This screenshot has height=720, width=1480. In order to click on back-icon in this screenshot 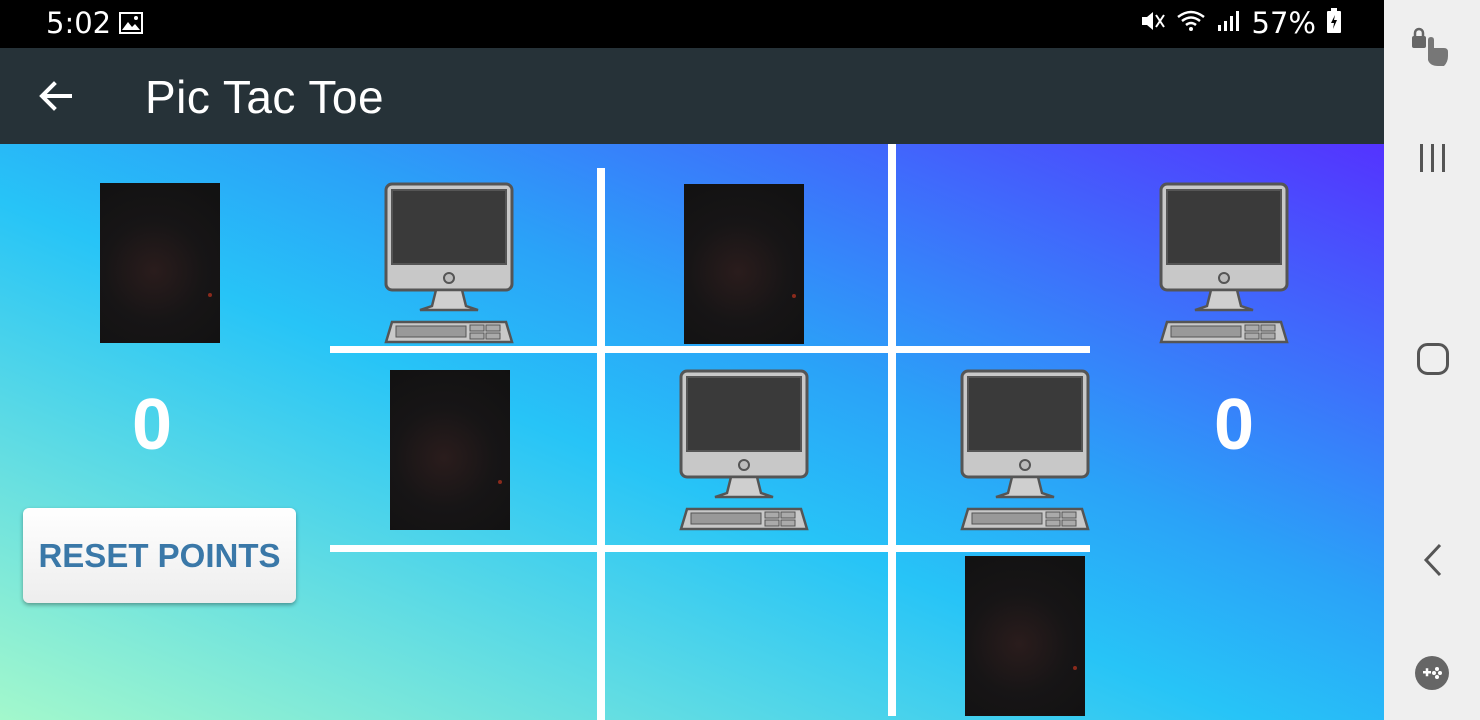, I will do `click(1433, 562)`.